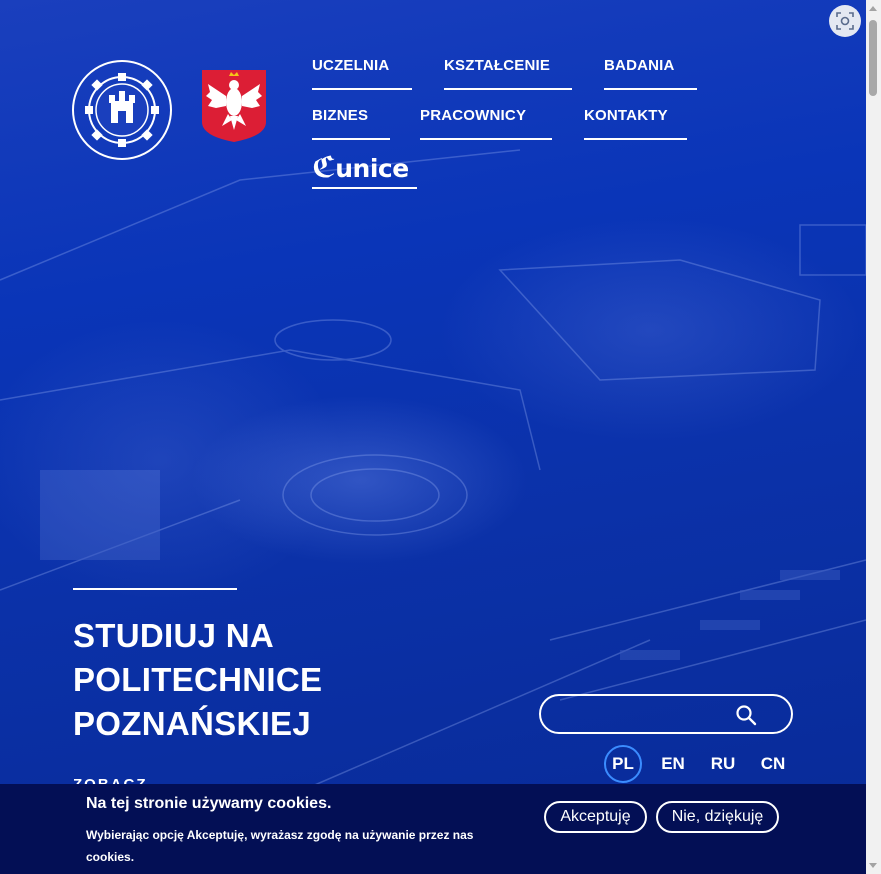 The image size is (881, 874). I want to click on lang-ru: RU, so click(723, 764).